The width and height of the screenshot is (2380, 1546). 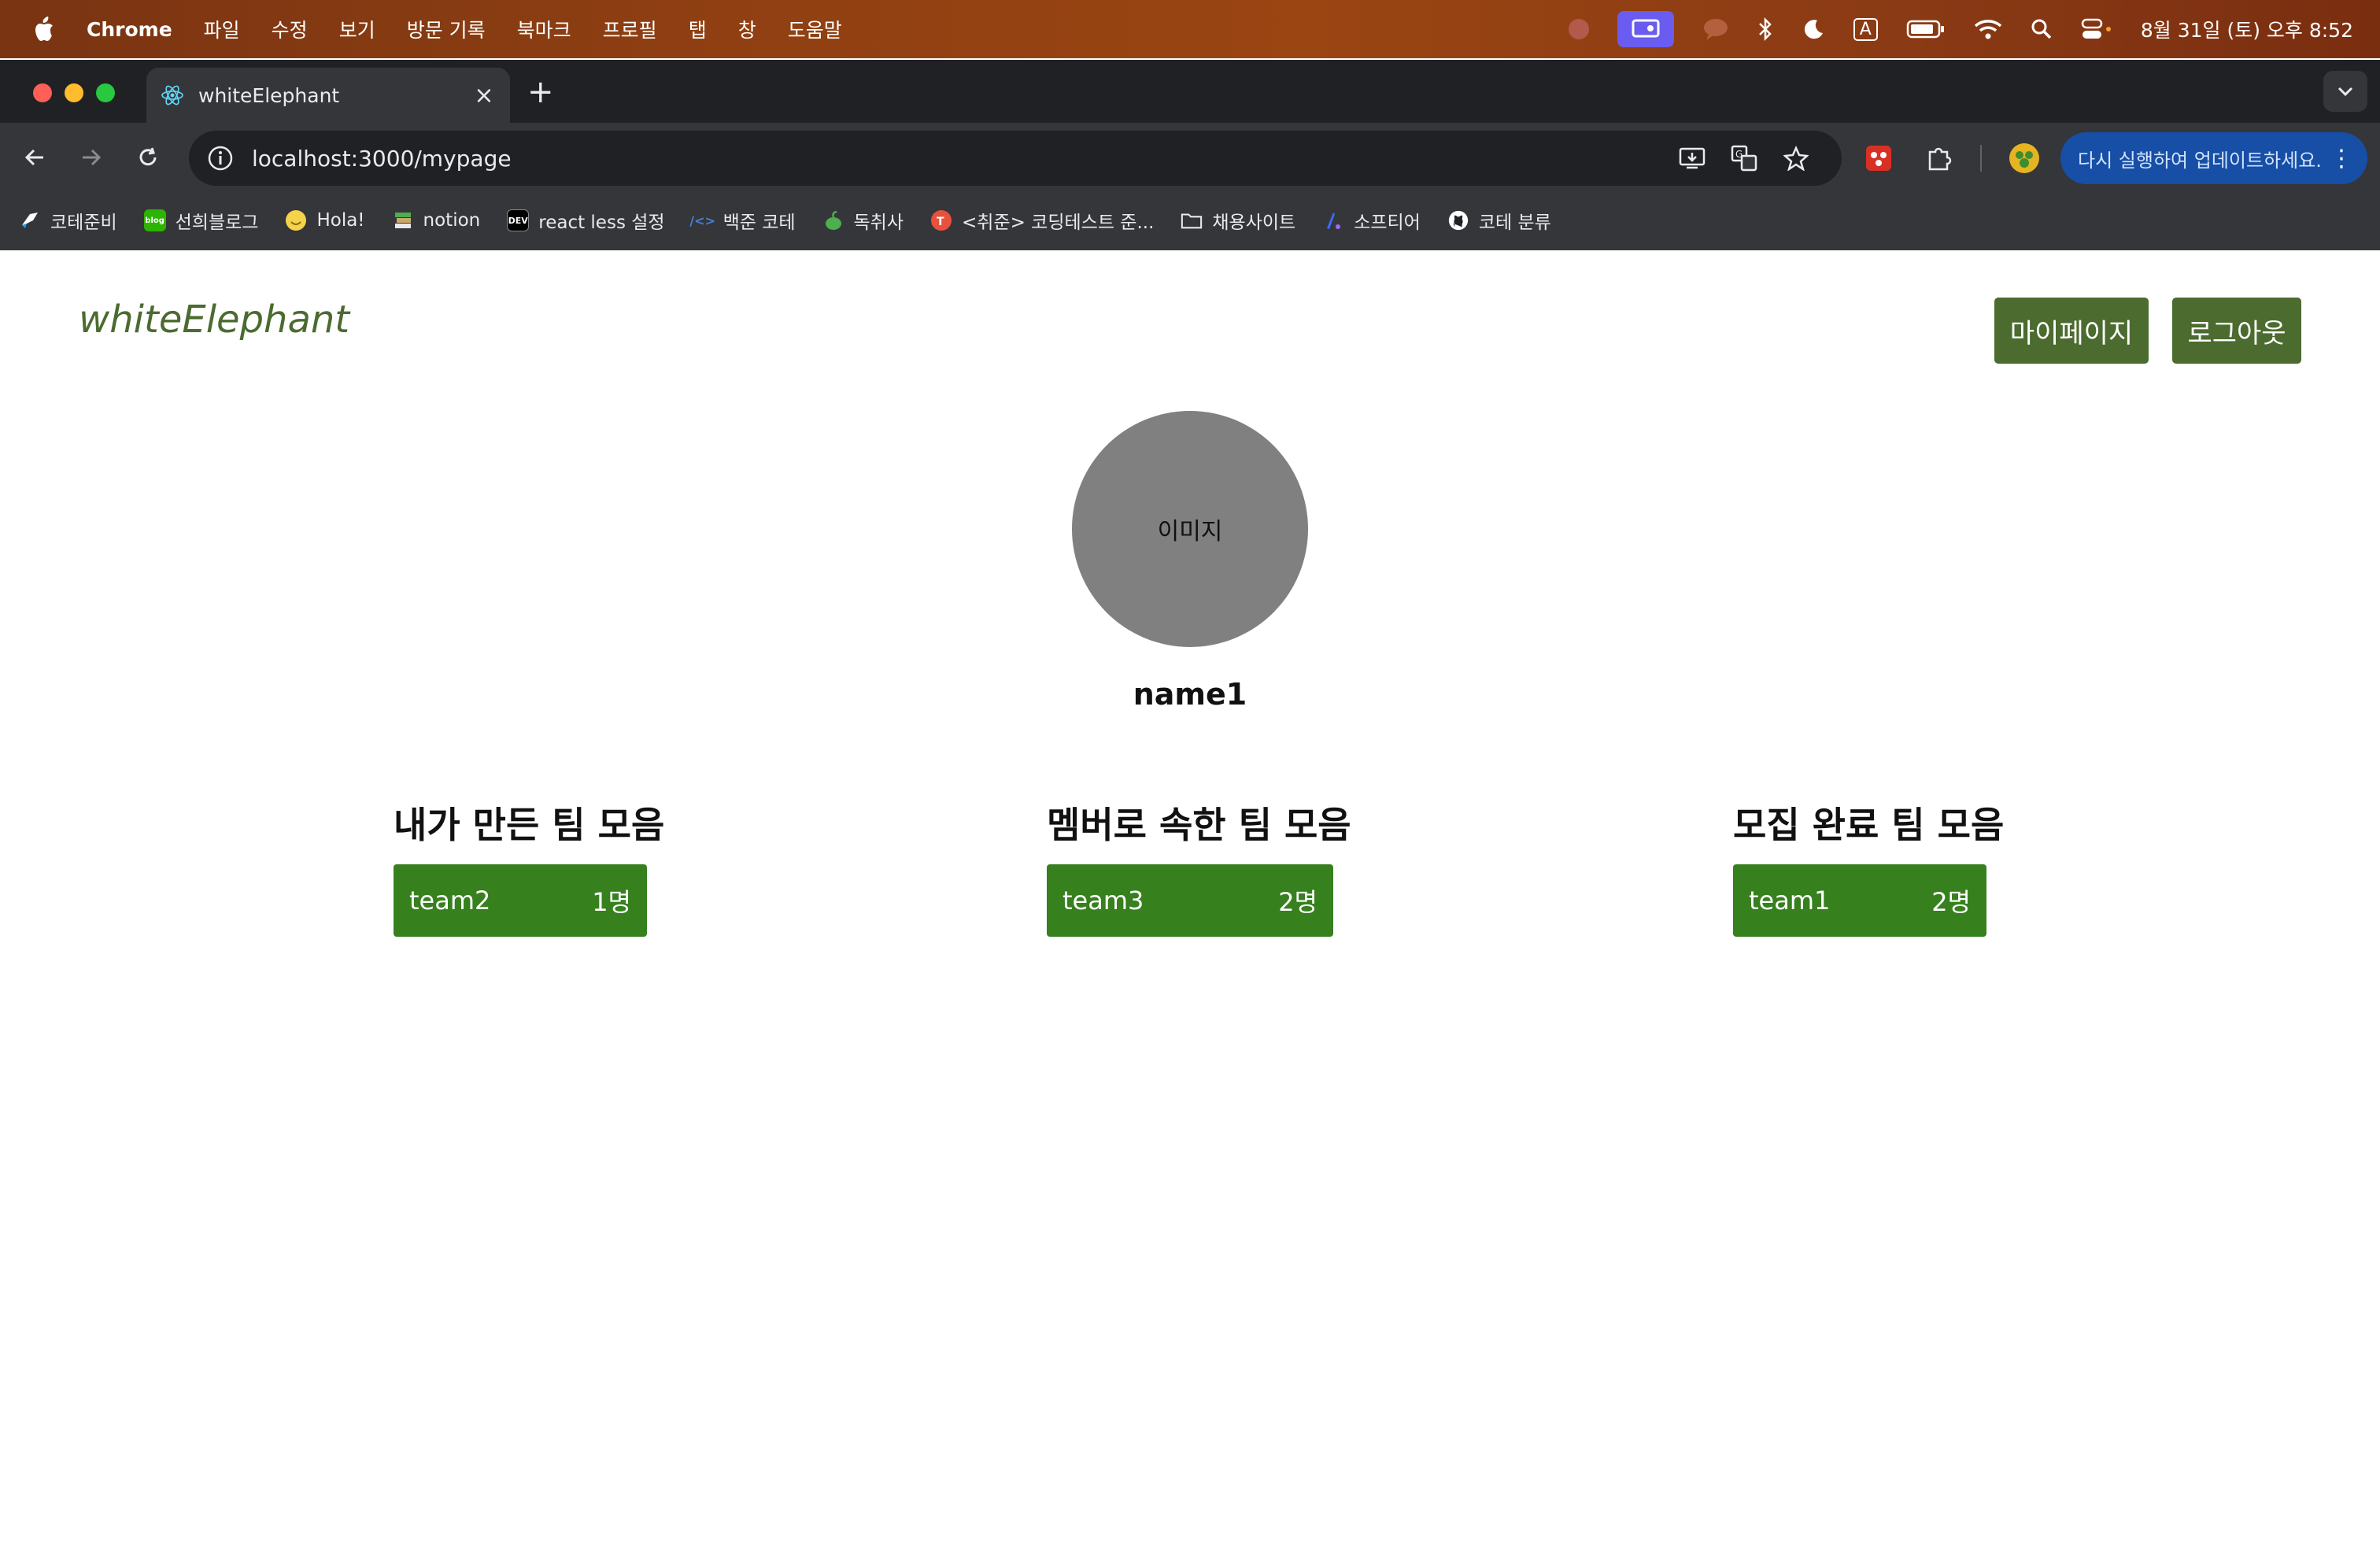 I want to click on menu-tab: 탭, so click(x=698, y=29).